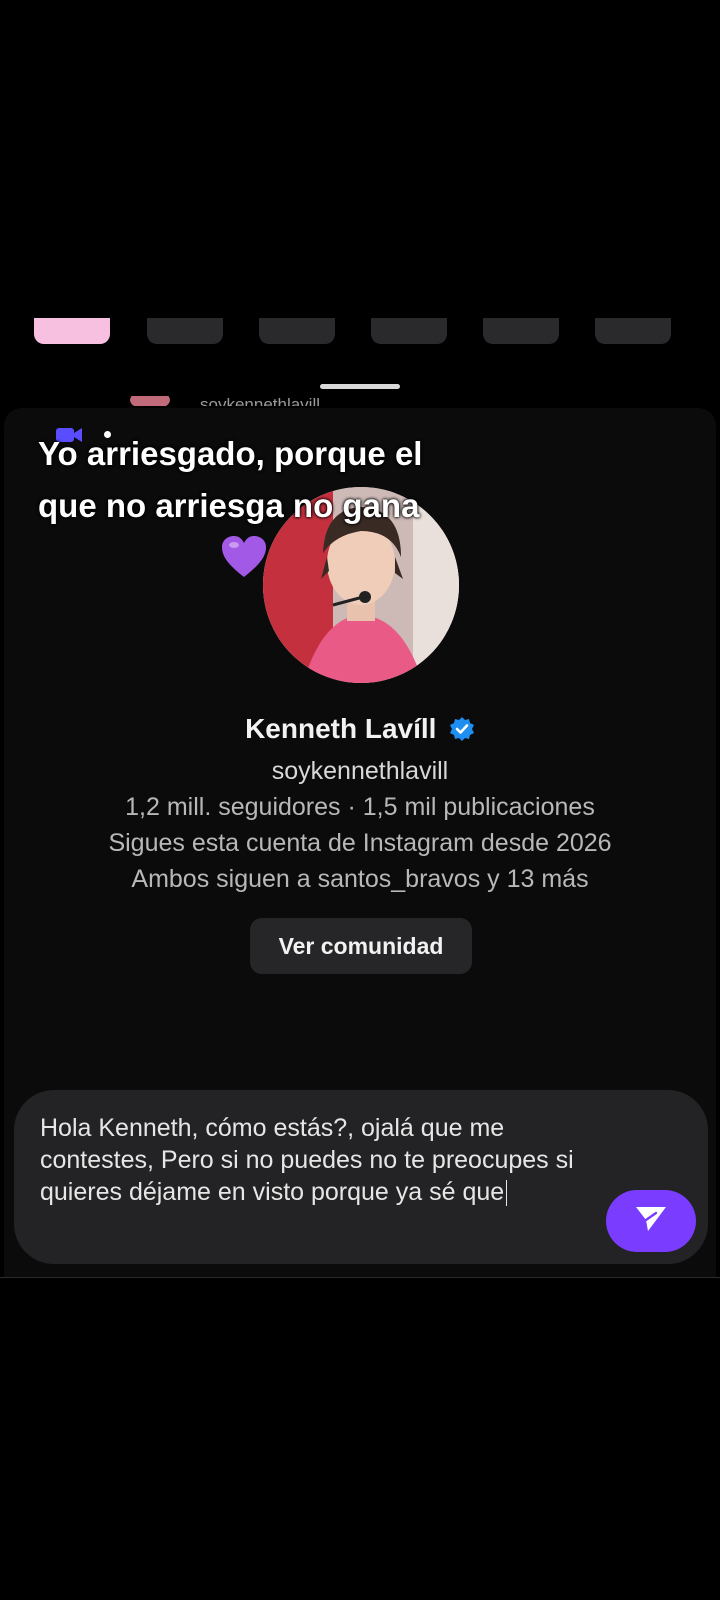 The height and width of the screenshot is (1600, 720). What do you see at coordinates (244, 557) in the screenshot?
I see `purple-heart-icon` at bounding box center [244, 557].